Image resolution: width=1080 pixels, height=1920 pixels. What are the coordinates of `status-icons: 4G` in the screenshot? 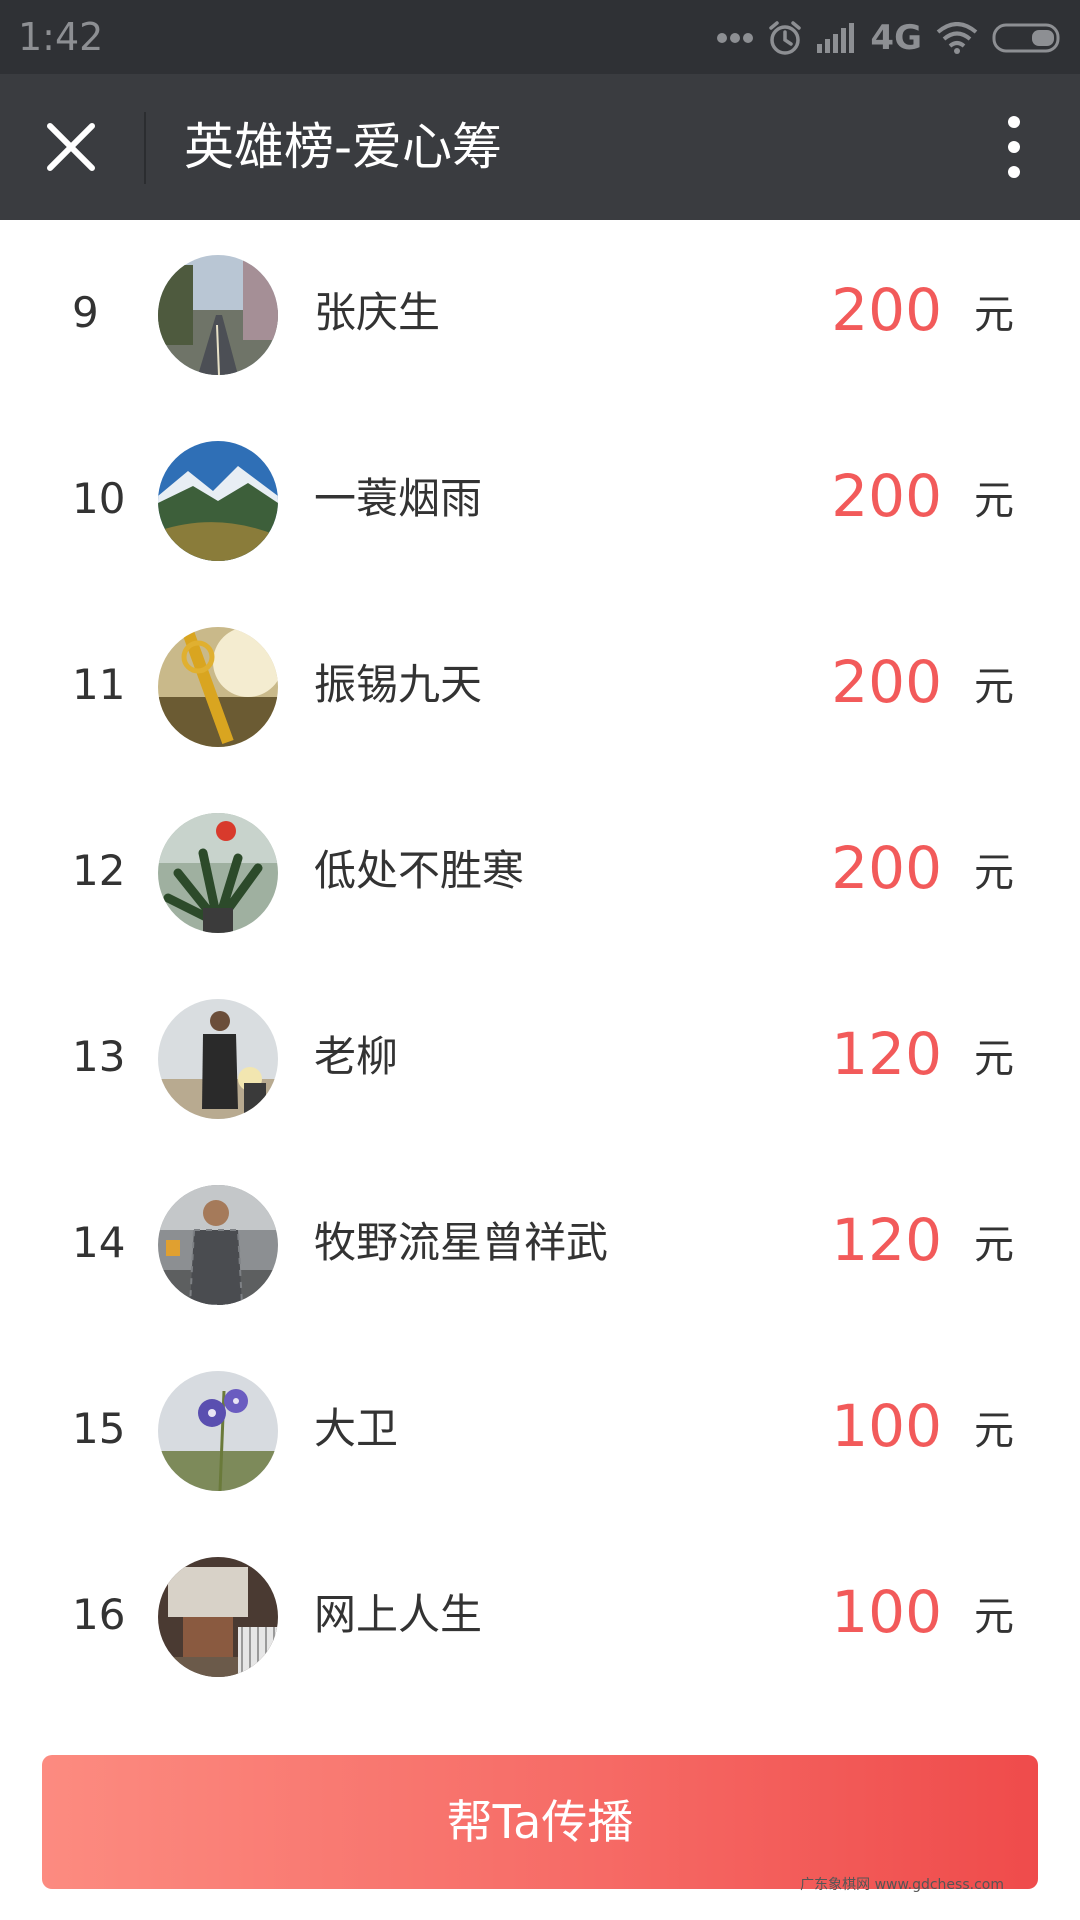 It's located at (890, 38).